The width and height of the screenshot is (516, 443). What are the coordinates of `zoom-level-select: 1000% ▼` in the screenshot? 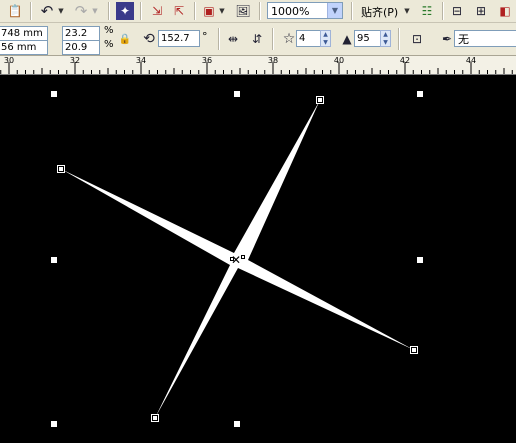 It's located at (305, 10).